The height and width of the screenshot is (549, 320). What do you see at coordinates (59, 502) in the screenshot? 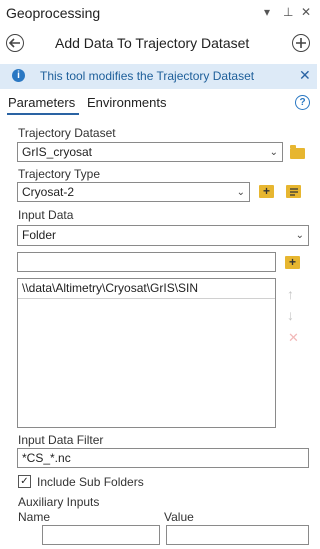
I see `auxiliary-inputs-label: Auxiliary Inputs` at bounding box center [59, 502].